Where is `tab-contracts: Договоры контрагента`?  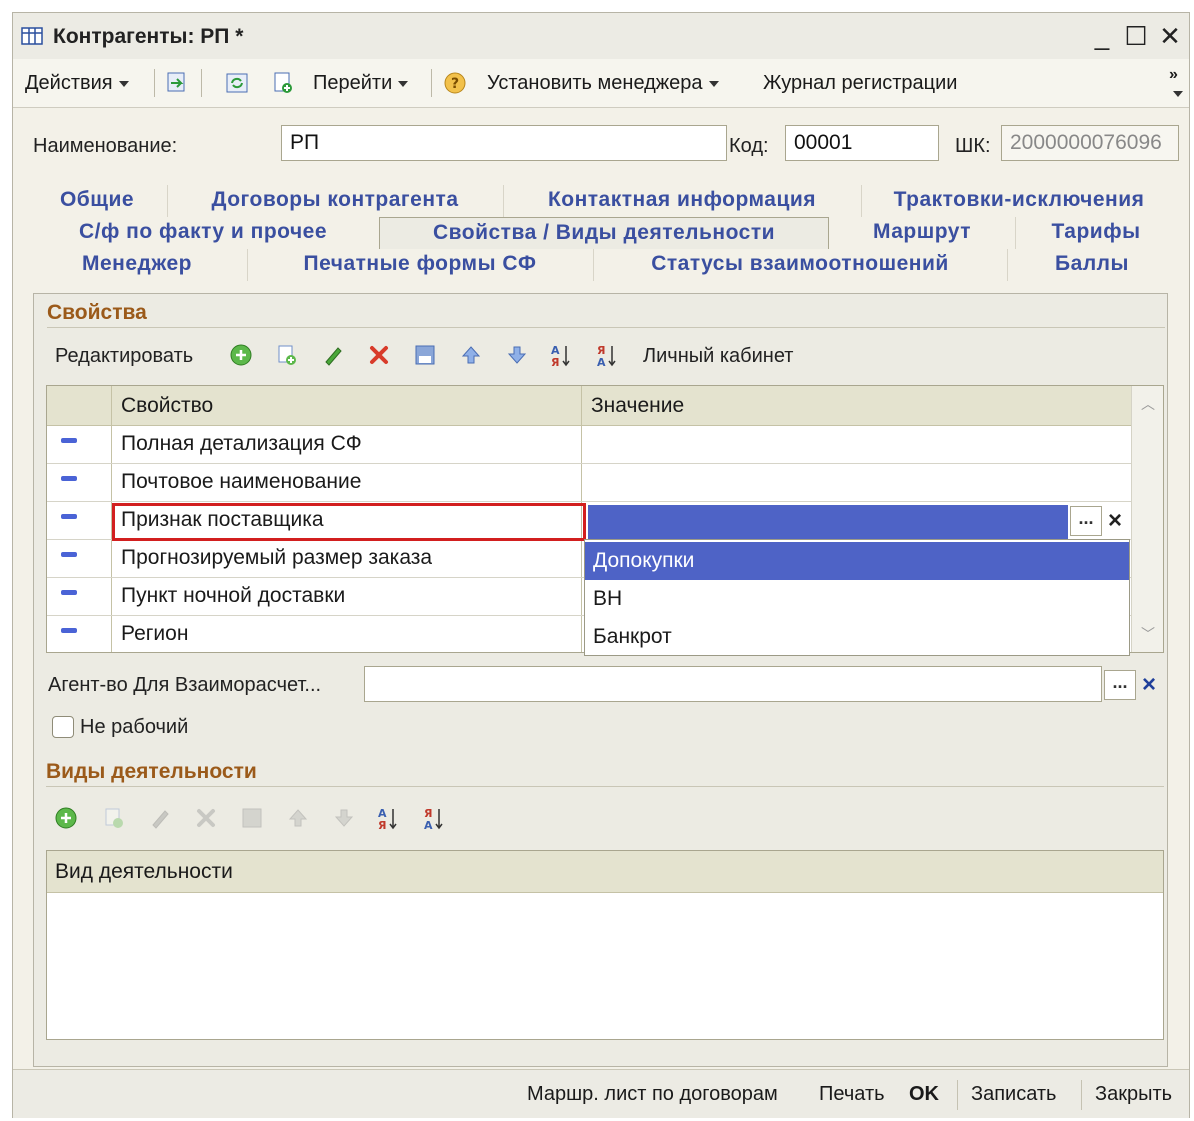
tab-contracts: Договоры контрагента is located at coordinates (335, 201).